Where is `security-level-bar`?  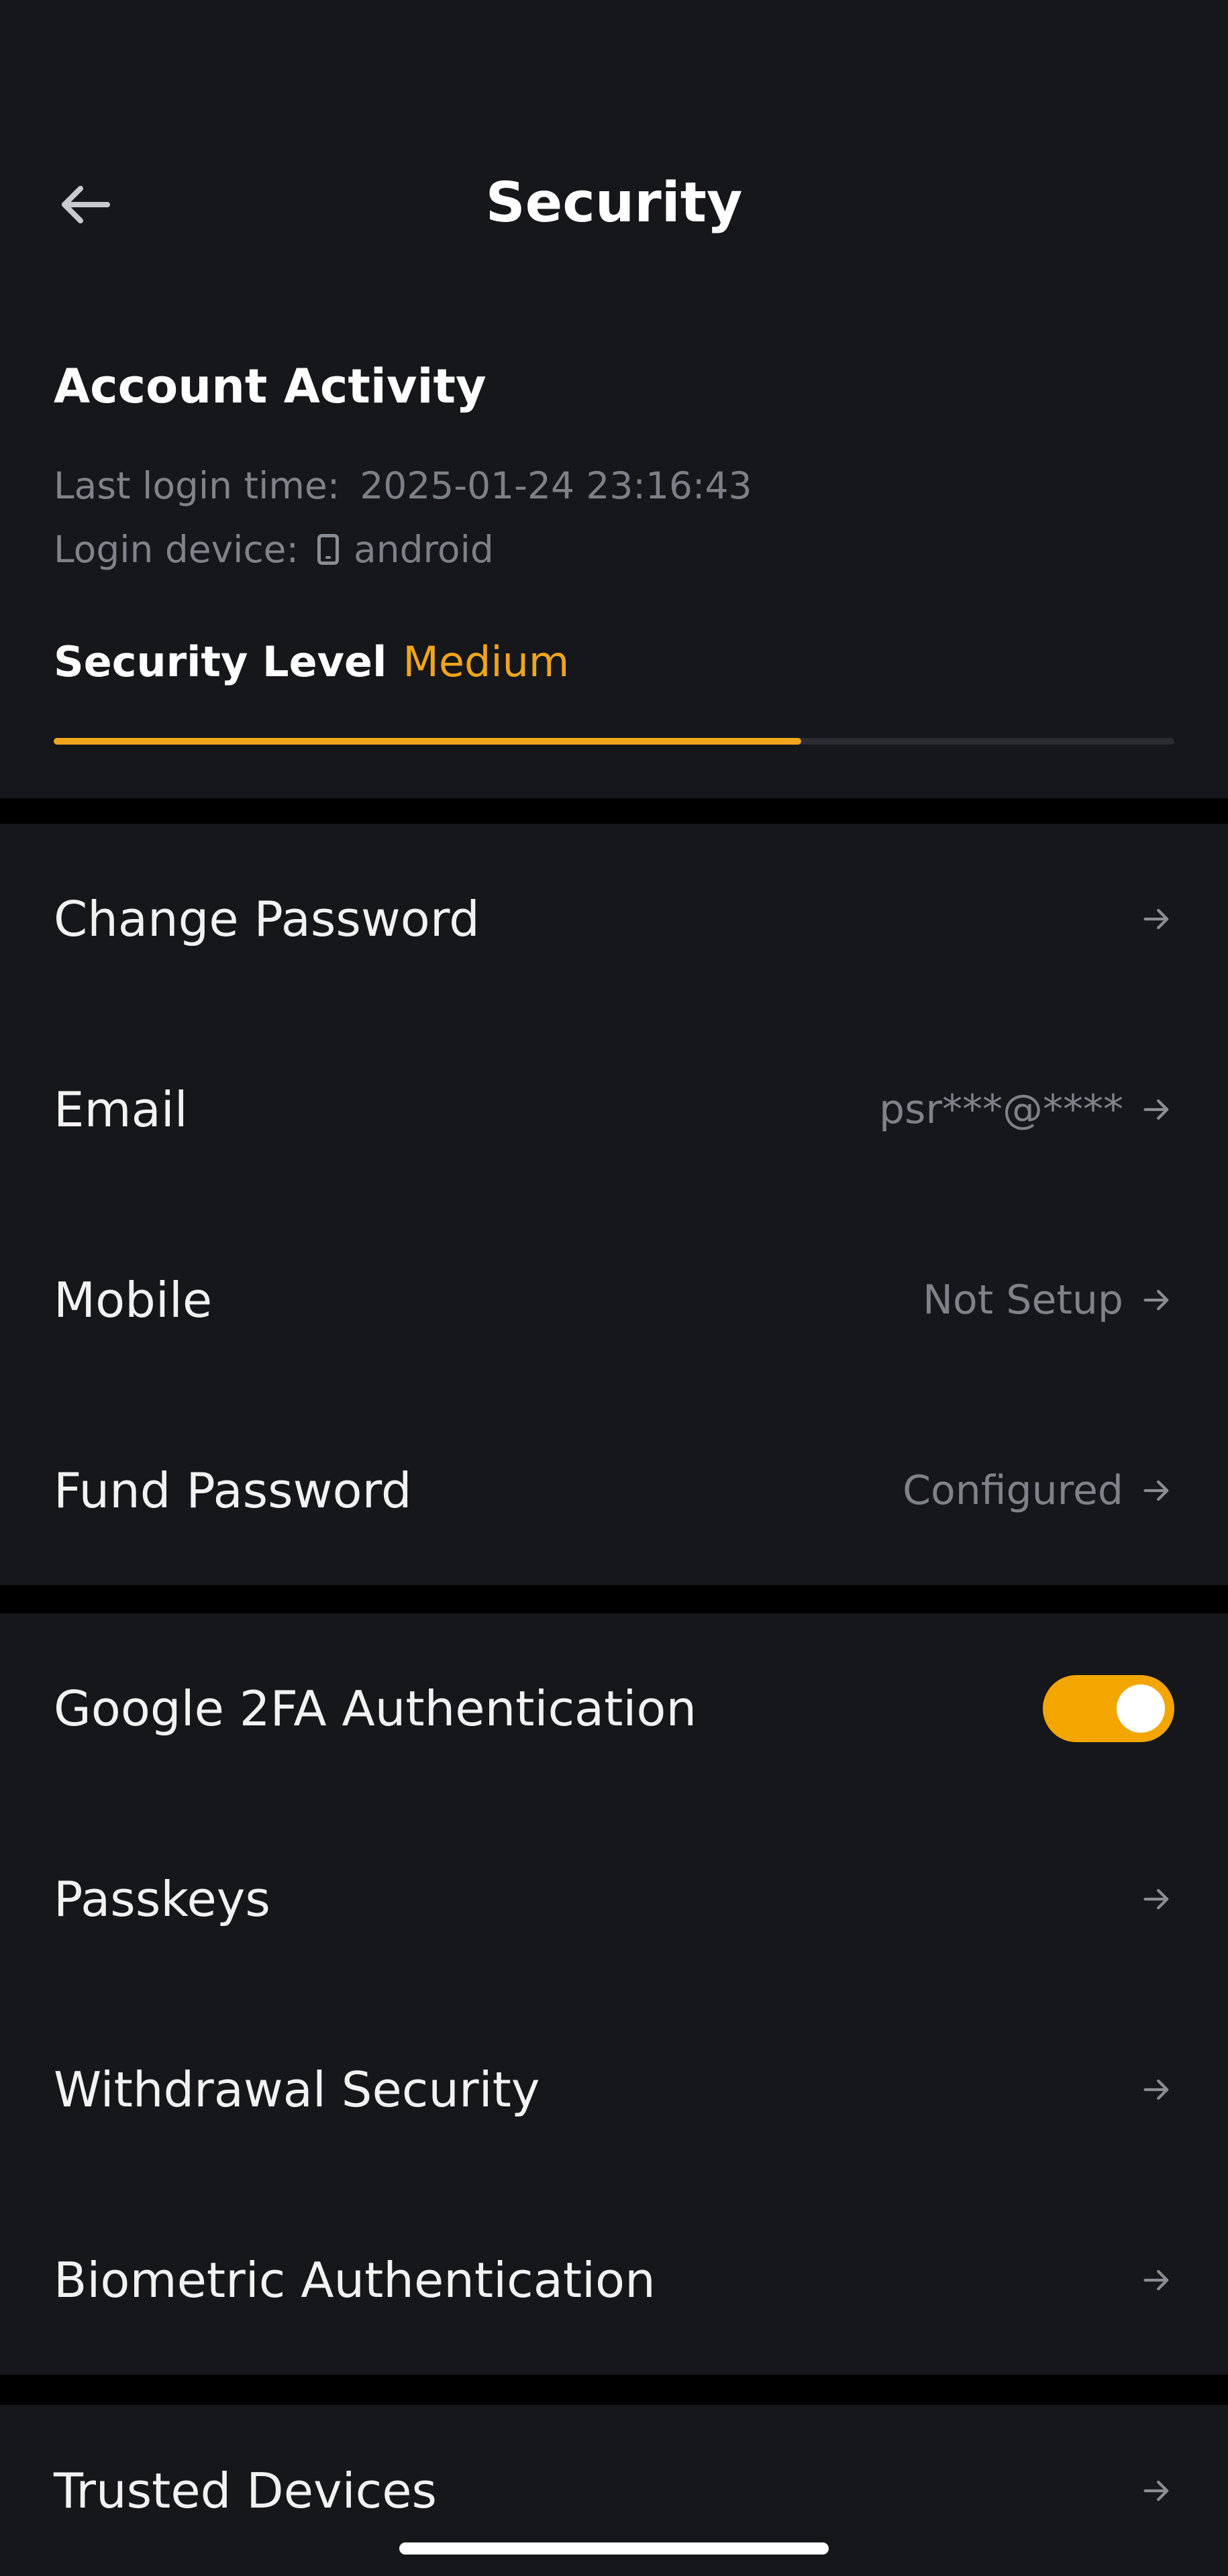
security-level-bar is located at coordinates (614, 741).